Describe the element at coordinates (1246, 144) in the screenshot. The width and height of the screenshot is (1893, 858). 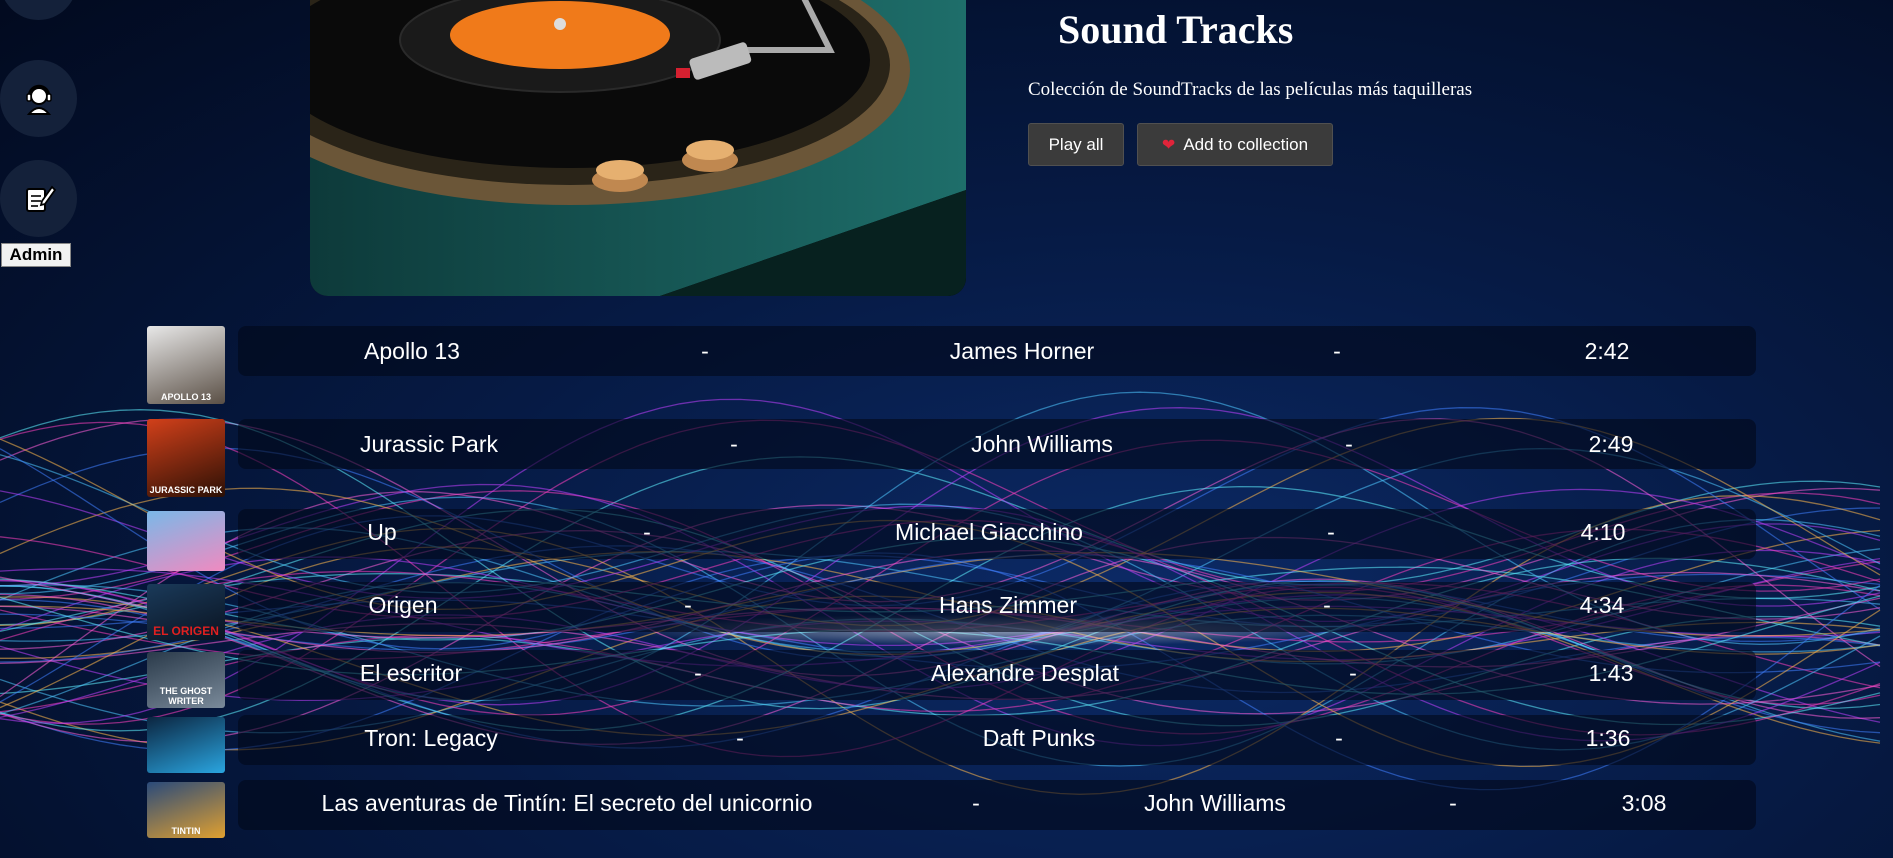
I see `add-to-collection-label: Add to collection` at that location.